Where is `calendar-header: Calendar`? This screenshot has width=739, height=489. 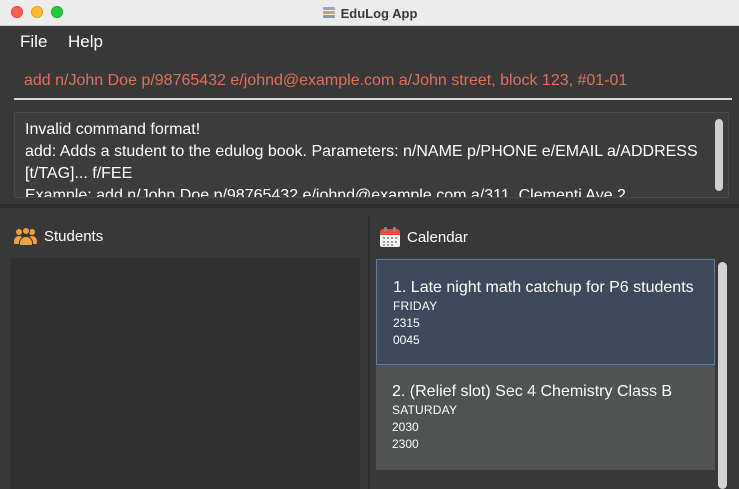 calendar-header: Calendar is located at coordinates (424, 237).